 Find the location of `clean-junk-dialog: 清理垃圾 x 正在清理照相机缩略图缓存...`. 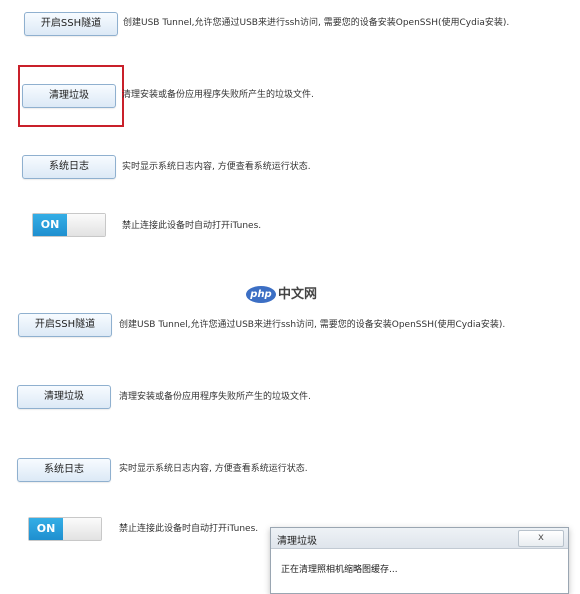

clean-junk-dialog: 清理垃圾 x 正在清理照相机缩略图缓存... is located at coordinates (419, 560).